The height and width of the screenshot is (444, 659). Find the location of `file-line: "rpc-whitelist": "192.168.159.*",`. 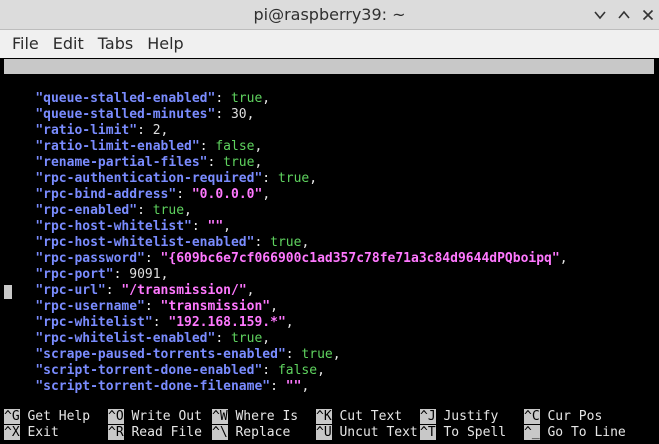

file-line: "rpc-whitelist": "192.168.159.*", is located at coordinates (286, 323).